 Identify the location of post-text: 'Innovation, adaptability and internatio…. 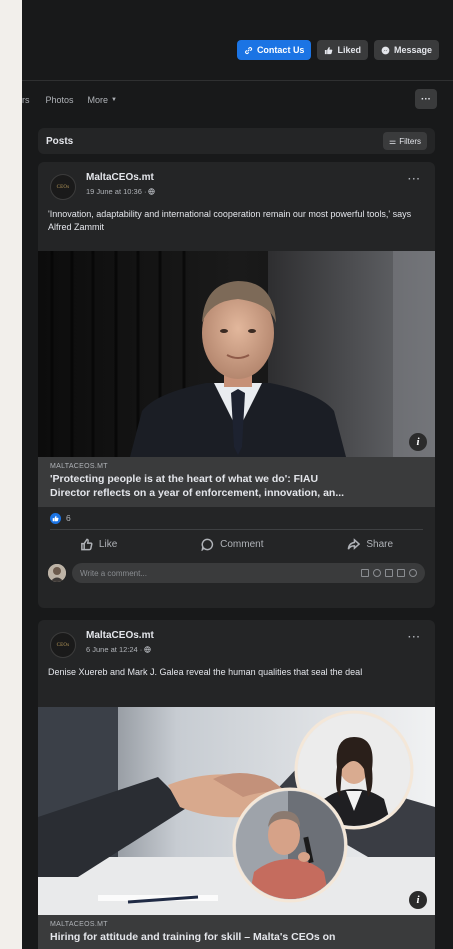
(230, 220).